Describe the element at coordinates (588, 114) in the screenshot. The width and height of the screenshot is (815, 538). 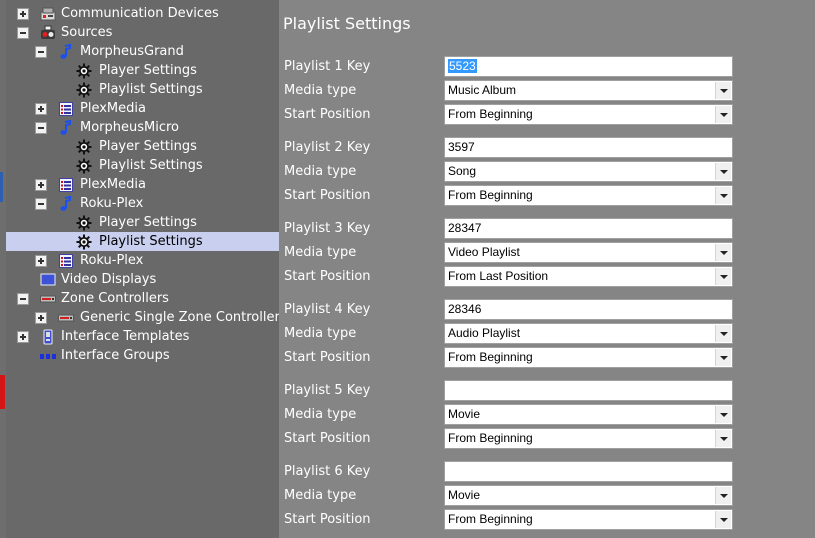
I see `playlist-1-start-position-select: From Beginning` at that location.